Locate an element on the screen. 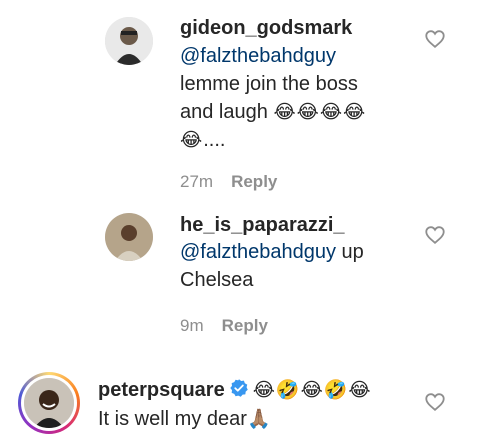 The height and width of the screenshot is (434, 480). comment-text-line: It is well my dear is located at coordinates (172, 419).